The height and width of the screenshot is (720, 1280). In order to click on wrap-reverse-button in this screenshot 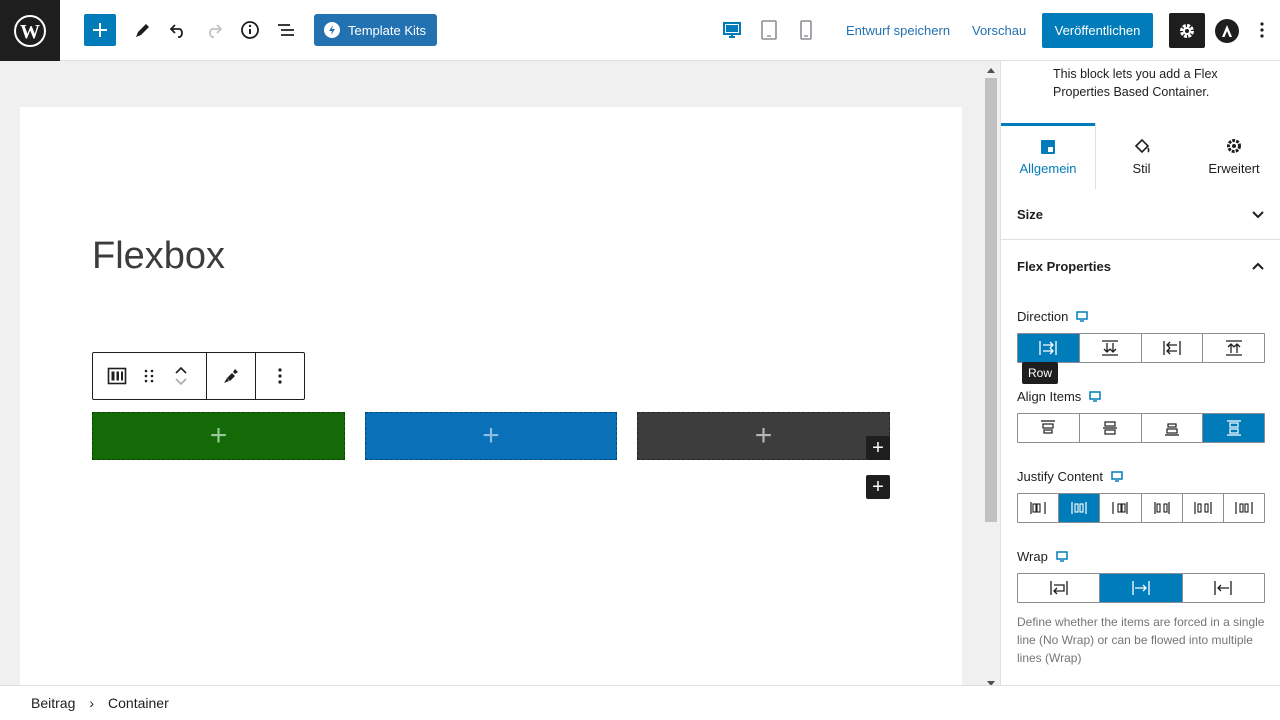, I will do `click(1223, 588)`.